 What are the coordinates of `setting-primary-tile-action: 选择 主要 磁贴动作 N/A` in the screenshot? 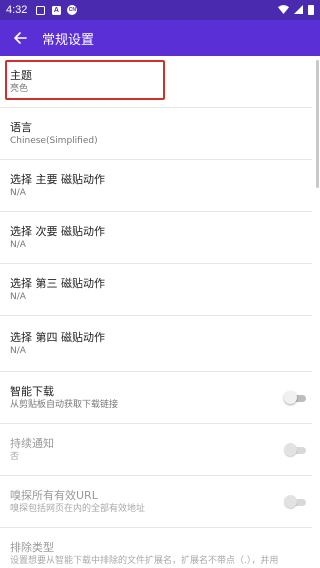 It's located at (156, 186).